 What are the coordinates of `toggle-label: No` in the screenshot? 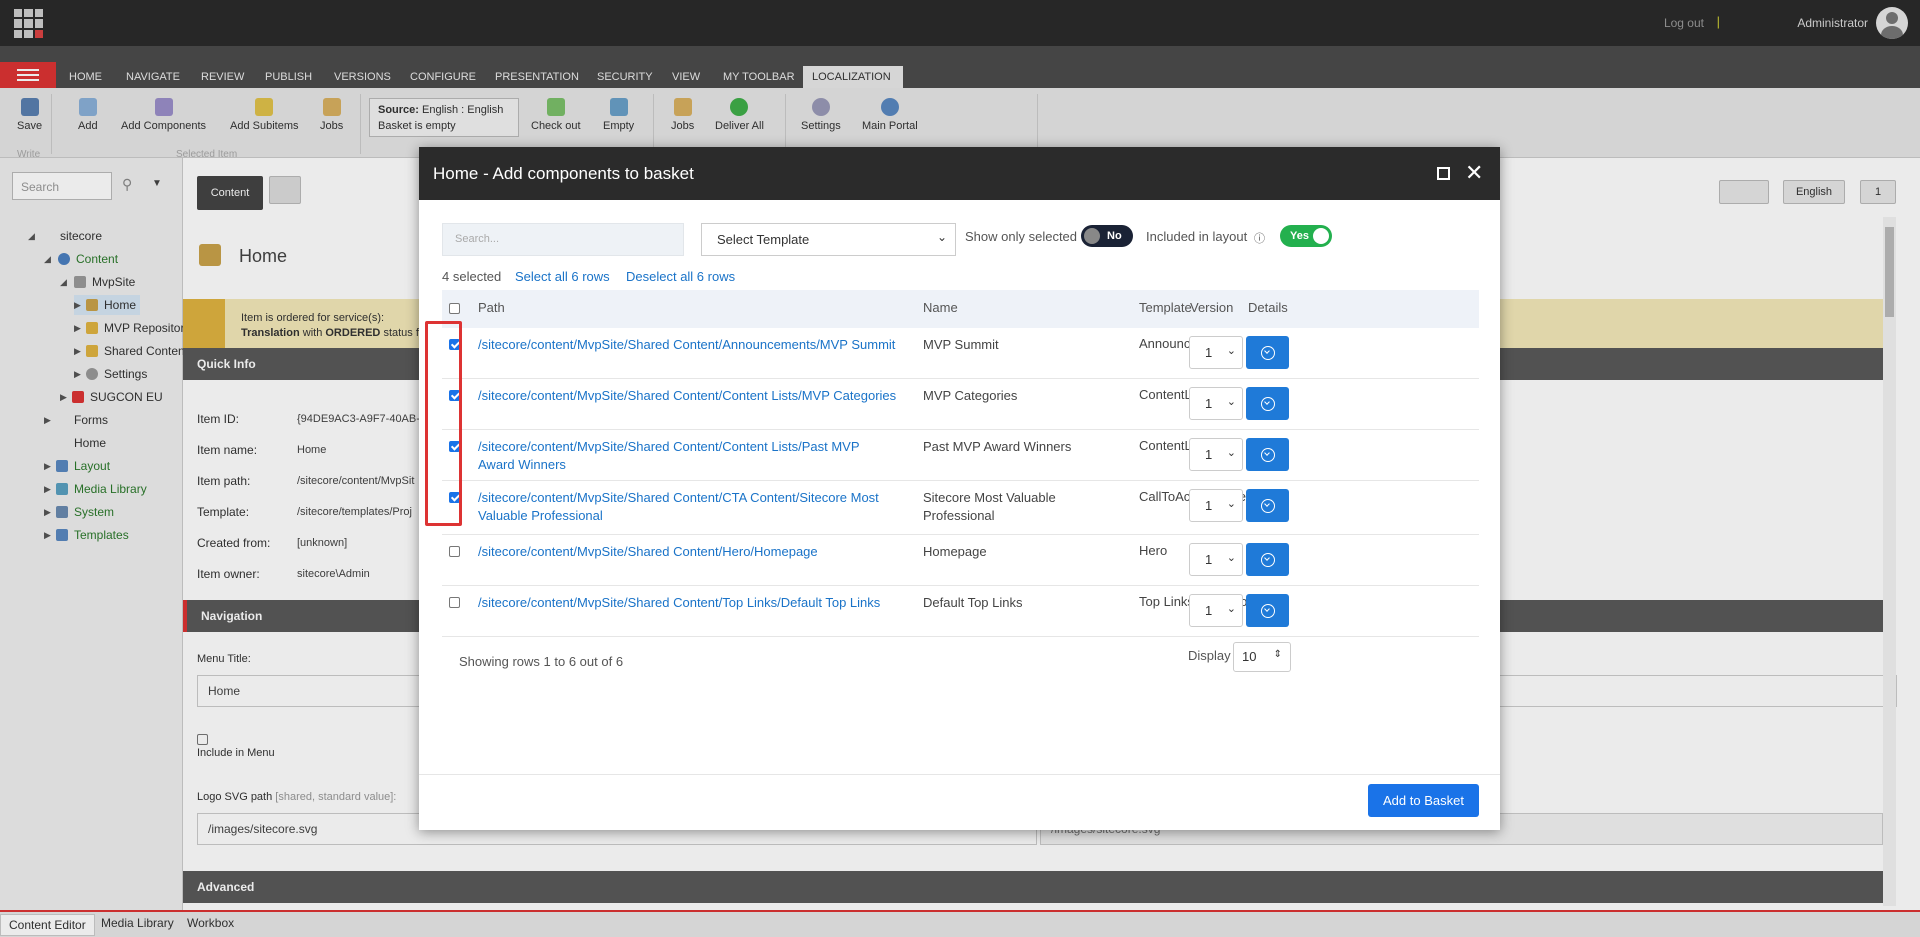 It's located at (1114, 236).